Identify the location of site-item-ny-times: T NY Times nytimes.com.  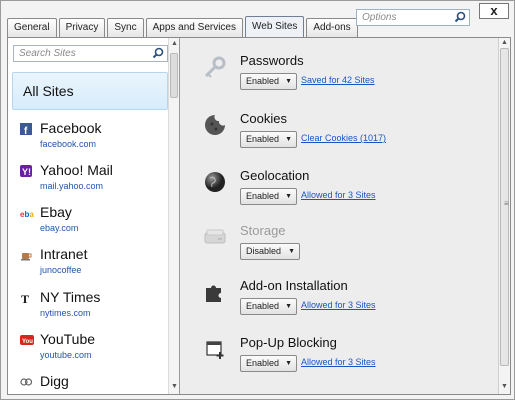
(95, 307).